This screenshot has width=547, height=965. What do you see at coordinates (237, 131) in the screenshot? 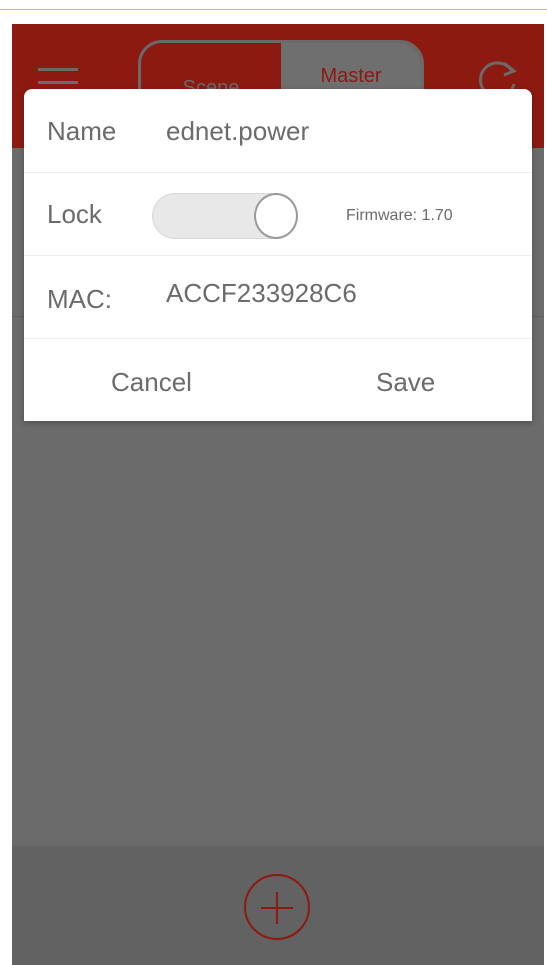
I see `name-field: ednet.power` at bounding box center [237, 131].